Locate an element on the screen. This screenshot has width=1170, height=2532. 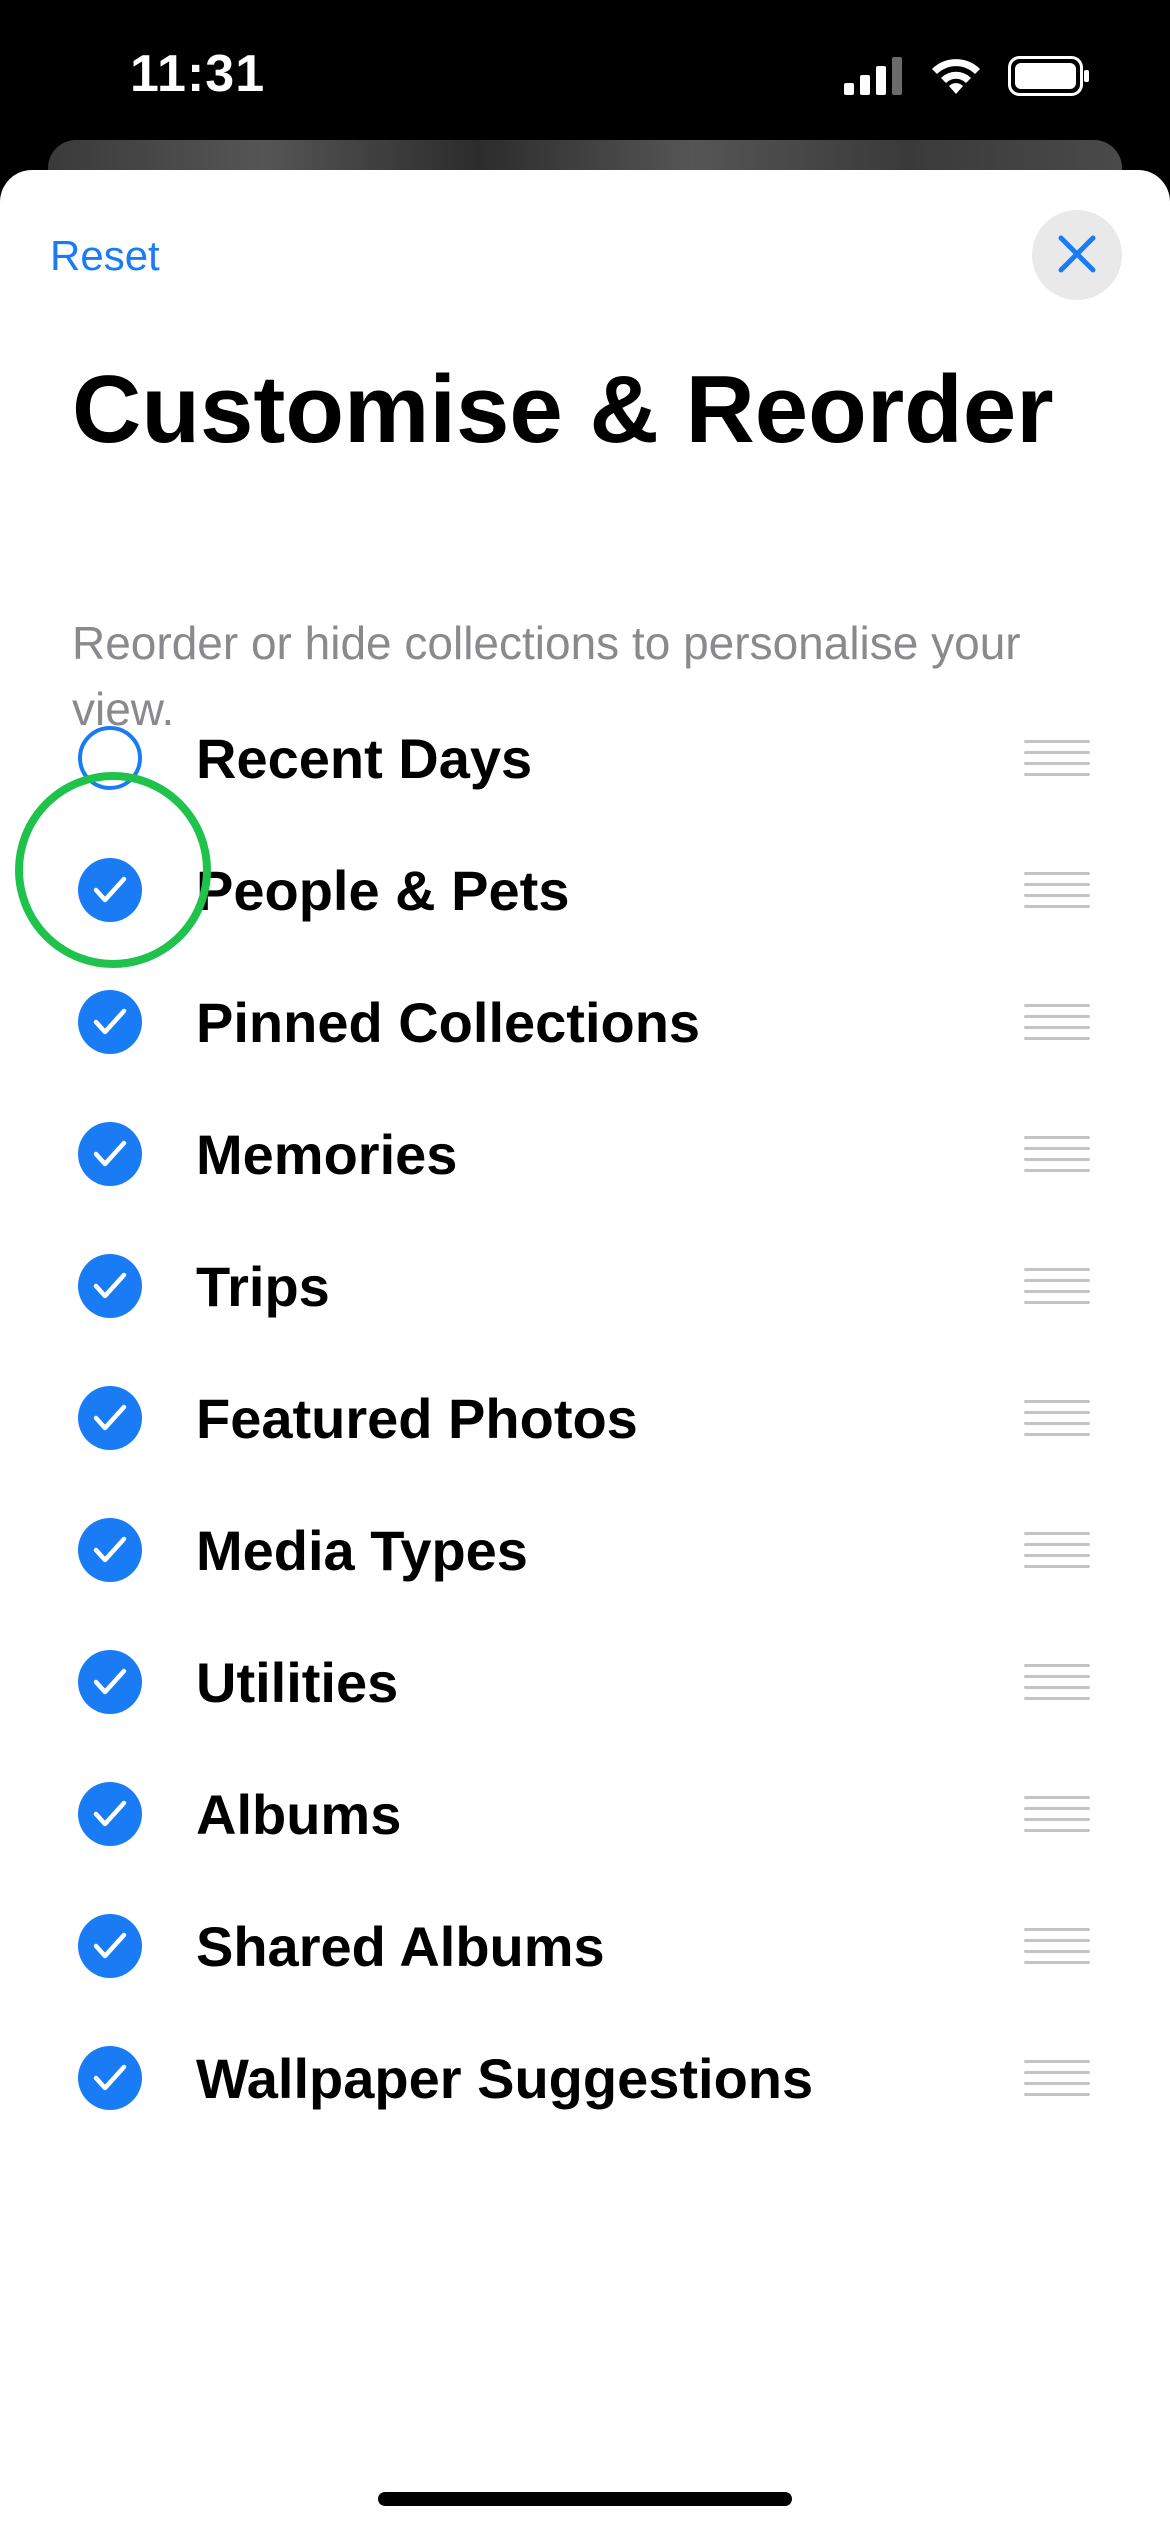
collection-row: Shared Albums is located at coordinates (585, 1946).